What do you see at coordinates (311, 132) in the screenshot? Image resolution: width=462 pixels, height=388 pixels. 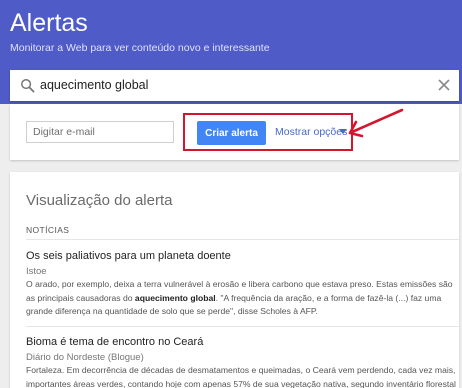 I see `show-options-link: Mostrar opções` at bounding box center [311, 132].